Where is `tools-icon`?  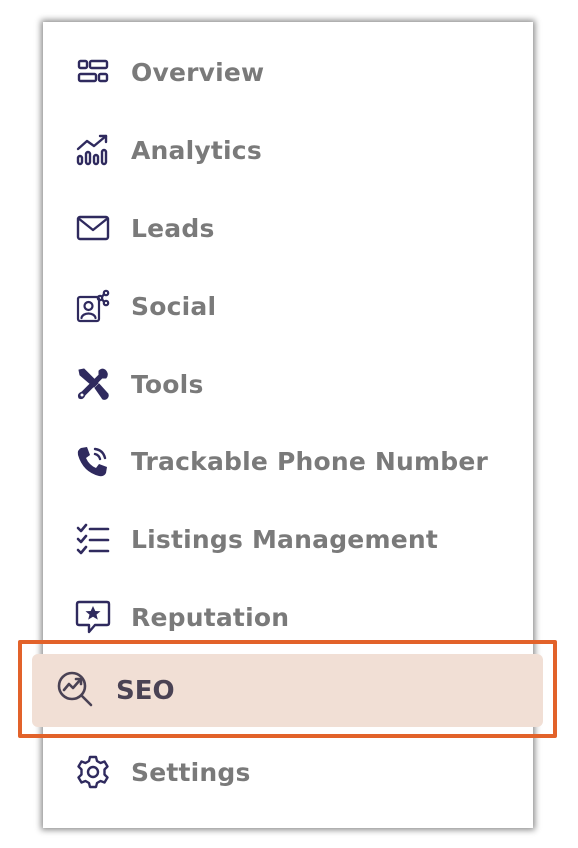
tools-icon is located at coordinates (93, 384).